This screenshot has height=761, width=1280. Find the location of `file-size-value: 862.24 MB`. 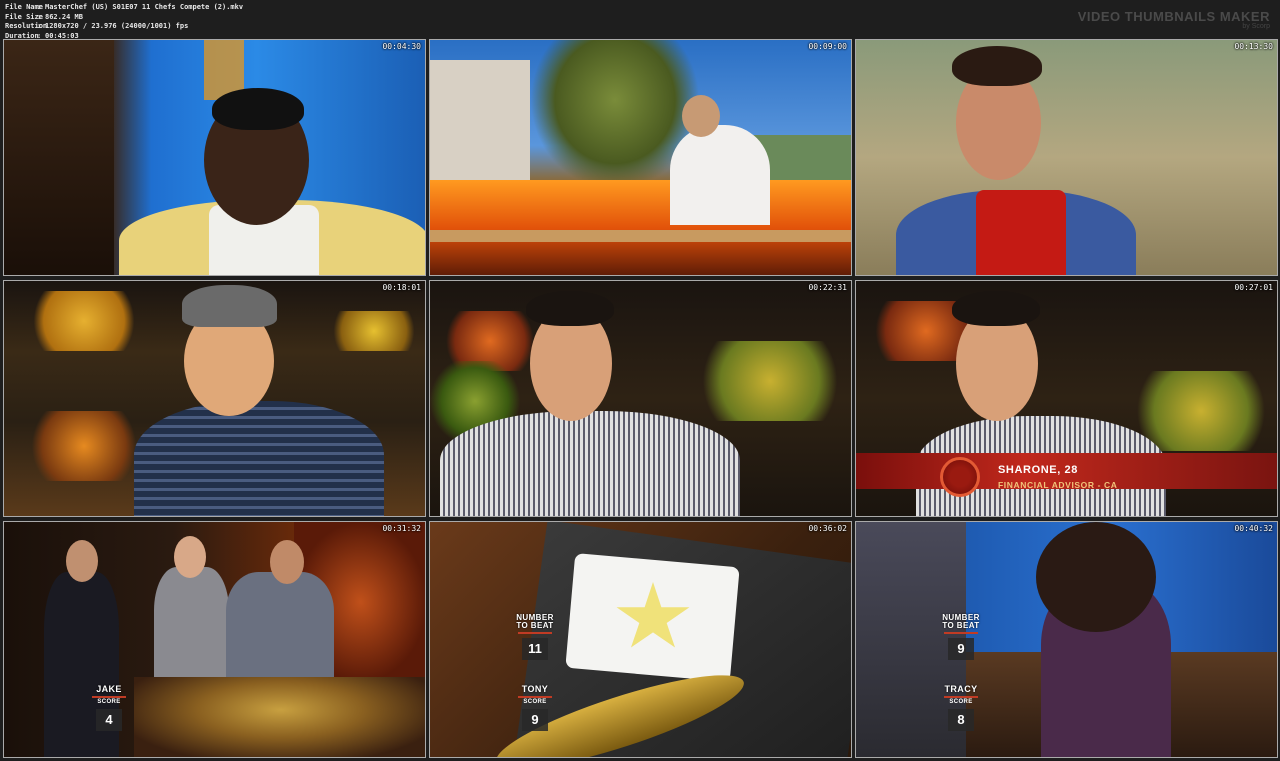

file-size-value: 862.24 MB is located at coordinates (64, 16).